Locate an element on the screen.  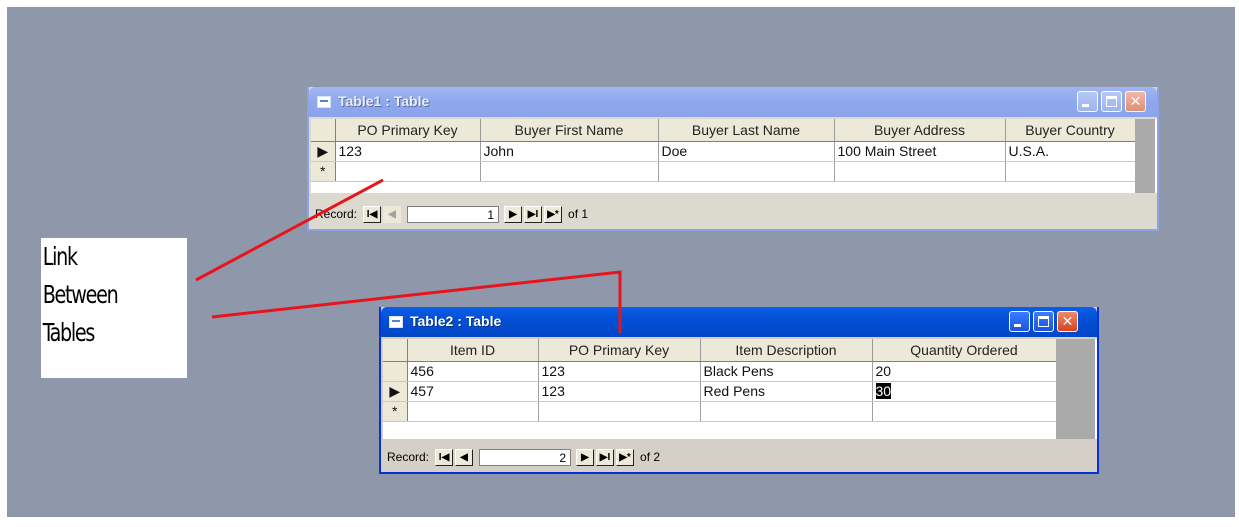
link-lines is located at coordinates (408, 255).